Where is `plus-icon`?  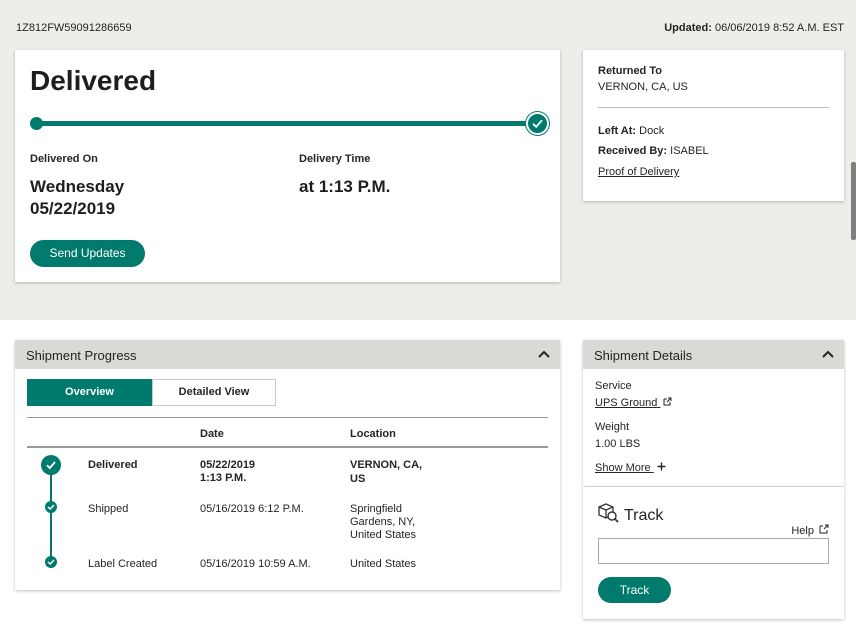
plus-icon is located at coordinates (661, 466).